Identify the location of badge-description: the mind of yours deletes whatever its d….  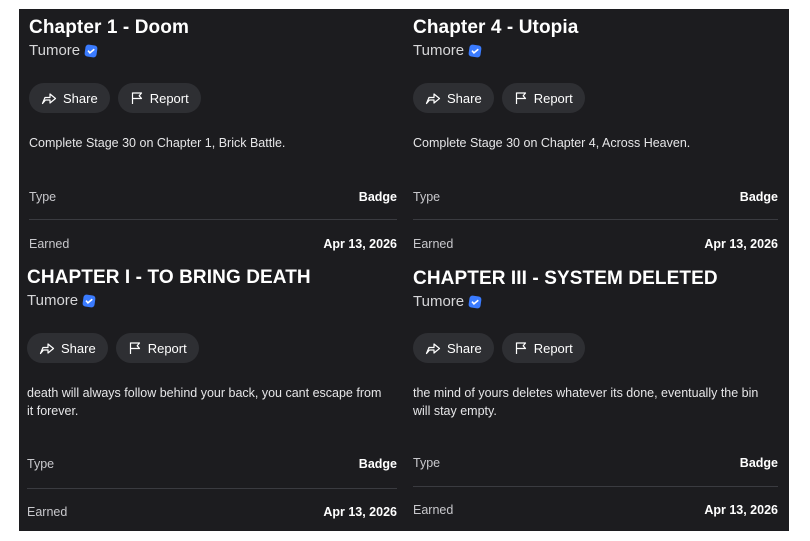
(586, 402).